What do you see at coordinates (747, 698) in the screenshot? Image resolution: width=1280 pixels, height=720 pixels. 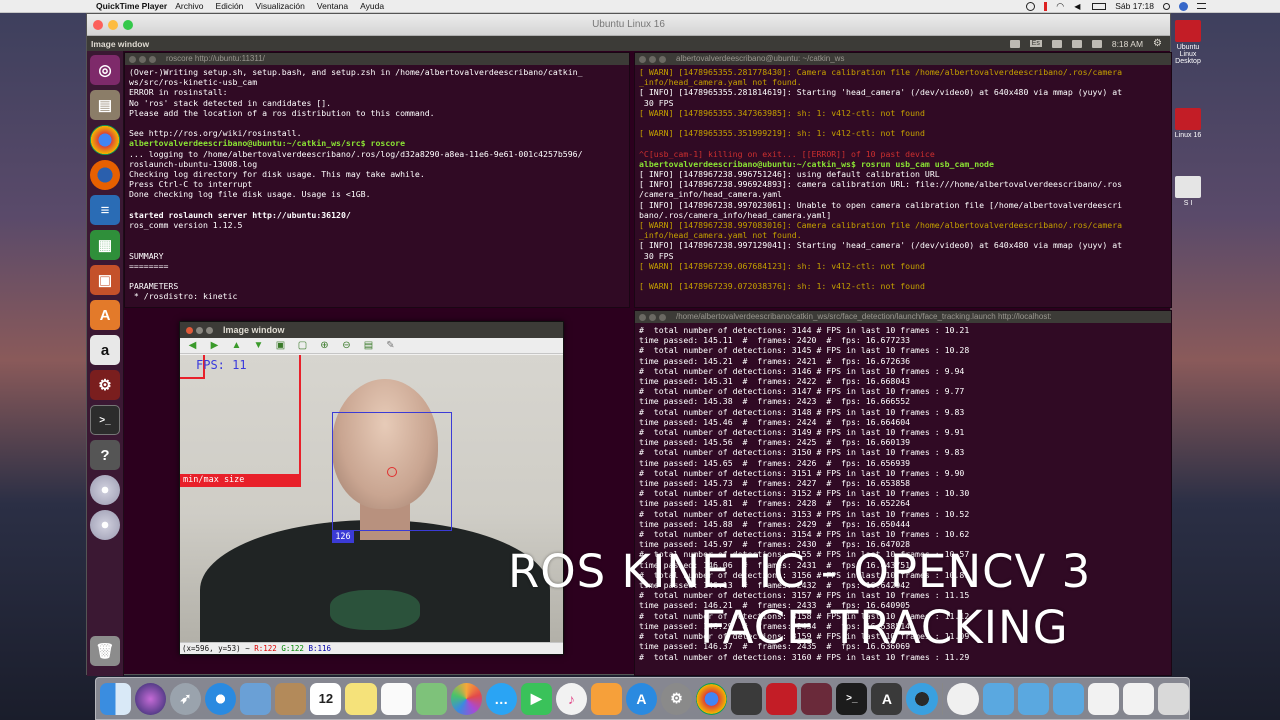 I see `parallels-vm-icon` at bounding box center [747, 698].